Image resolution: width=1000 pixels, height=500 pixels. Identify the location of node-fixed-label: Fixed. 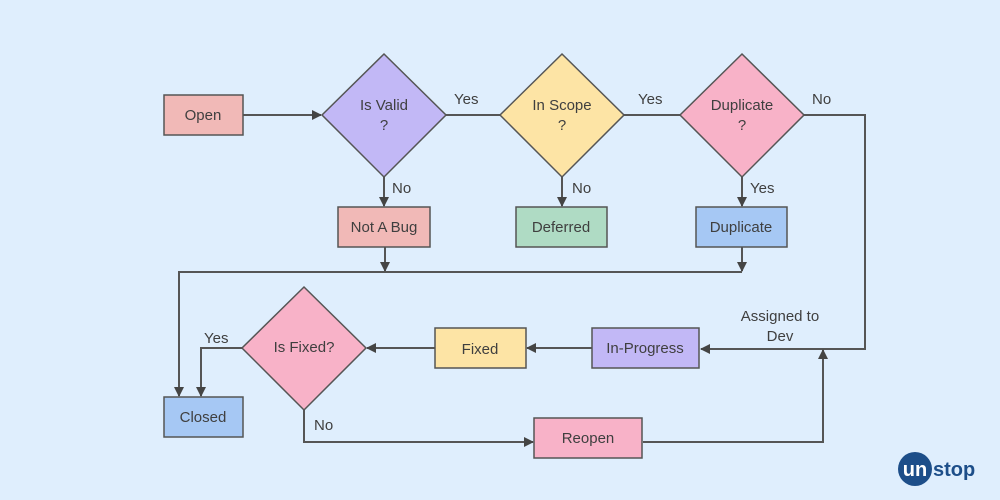
(480, 349).